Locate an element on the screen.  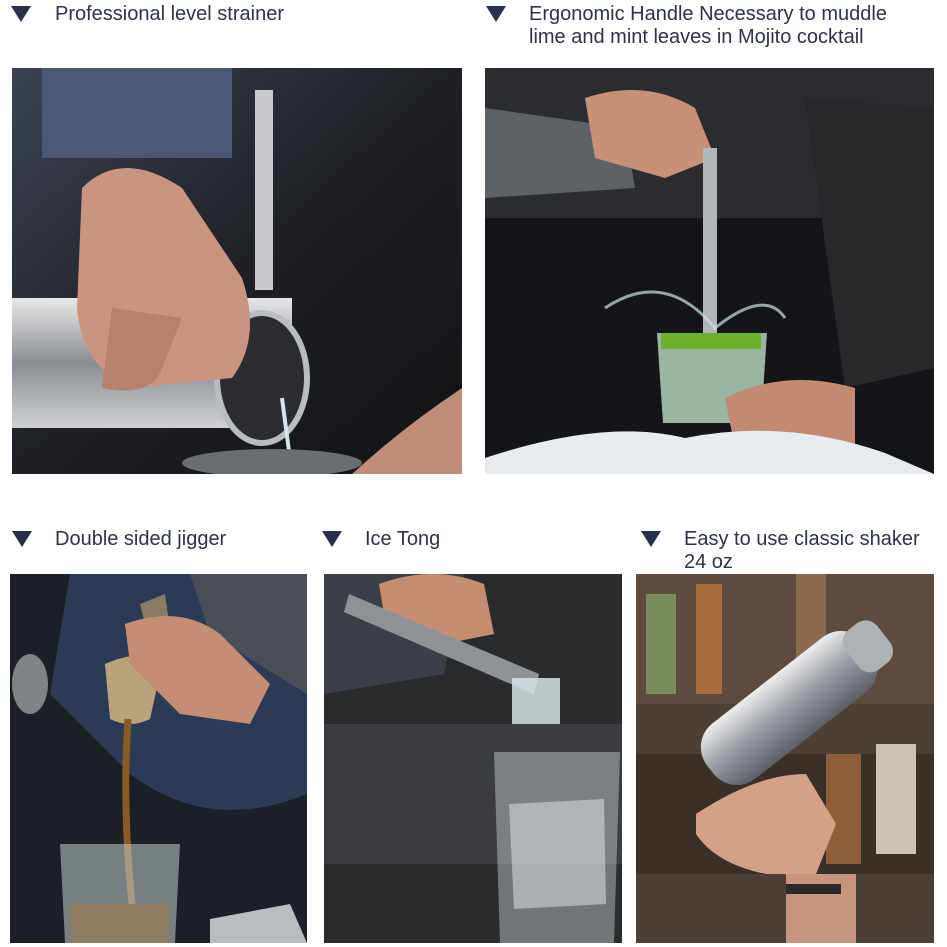
caption-line: Easy to use classic shaker is located at coordinates (802, 539).